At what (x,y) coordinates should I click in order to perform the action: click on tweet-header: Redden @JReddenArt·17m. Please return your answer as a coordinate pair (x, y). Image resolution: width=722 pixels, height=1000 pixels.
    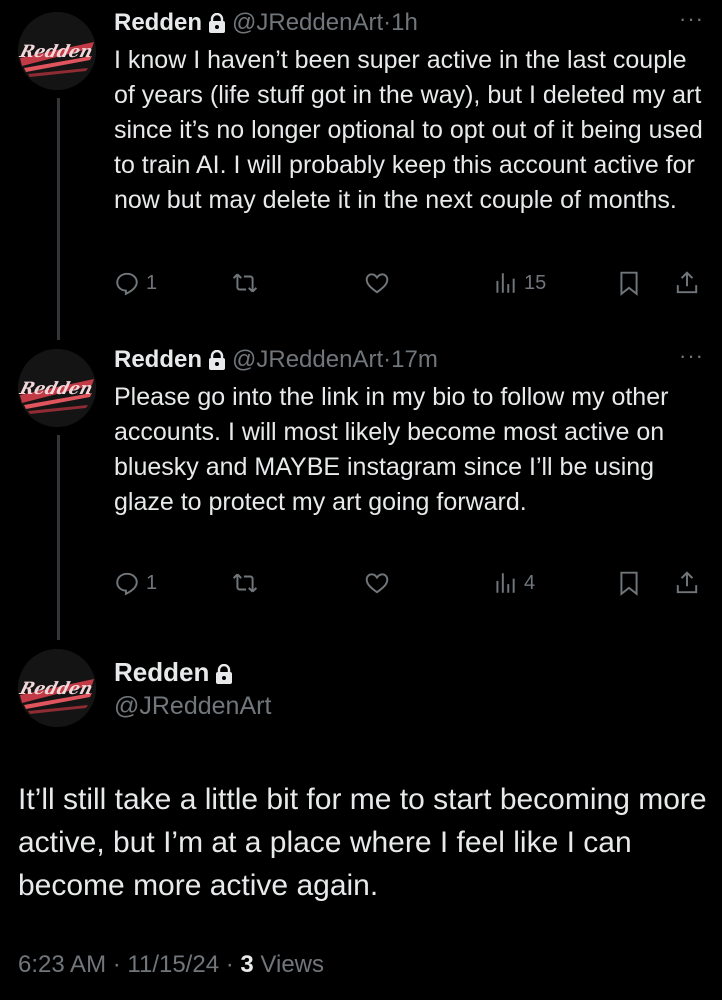
    Looking at the image, I should click on (276, 361).